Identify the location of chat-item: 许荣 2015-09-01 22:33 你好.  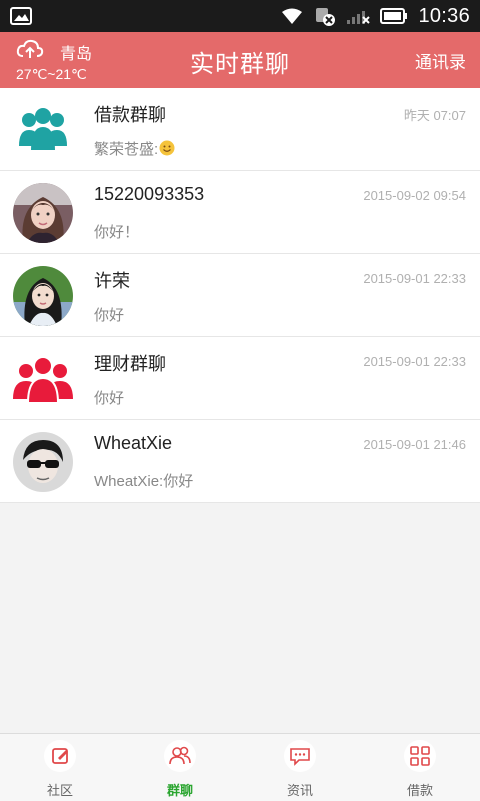
(240, 295).